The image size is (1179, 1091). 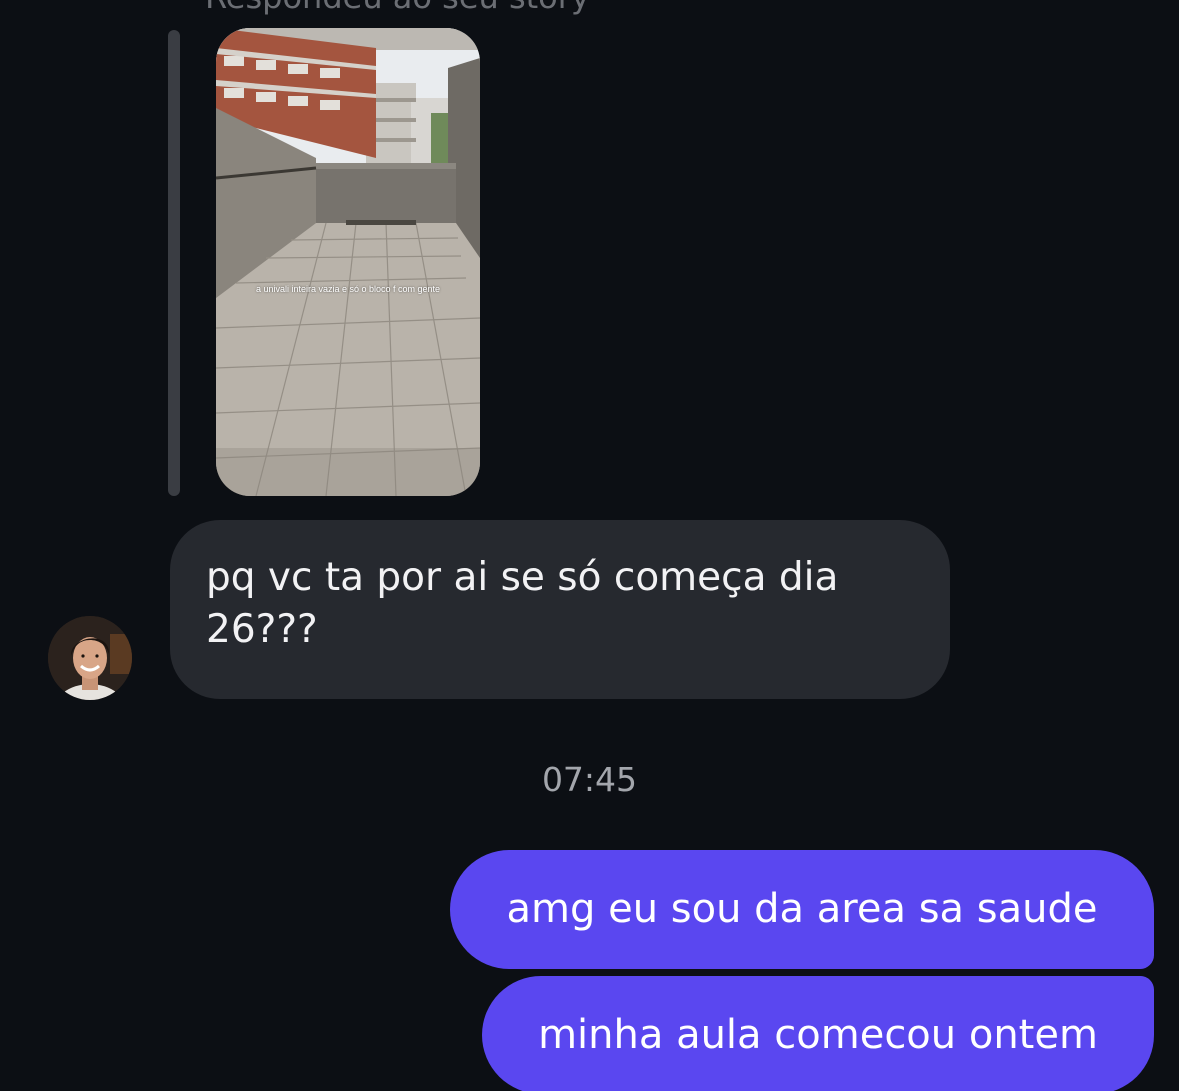 I want to click on story-photo, so click(x=348, y=262).